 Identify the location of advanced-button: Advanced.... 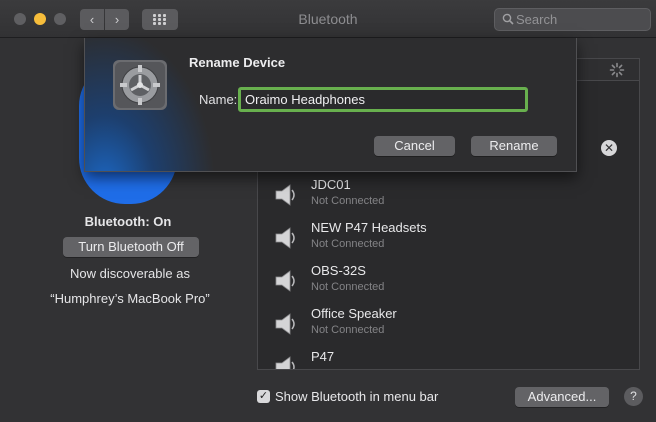
(562, 397).